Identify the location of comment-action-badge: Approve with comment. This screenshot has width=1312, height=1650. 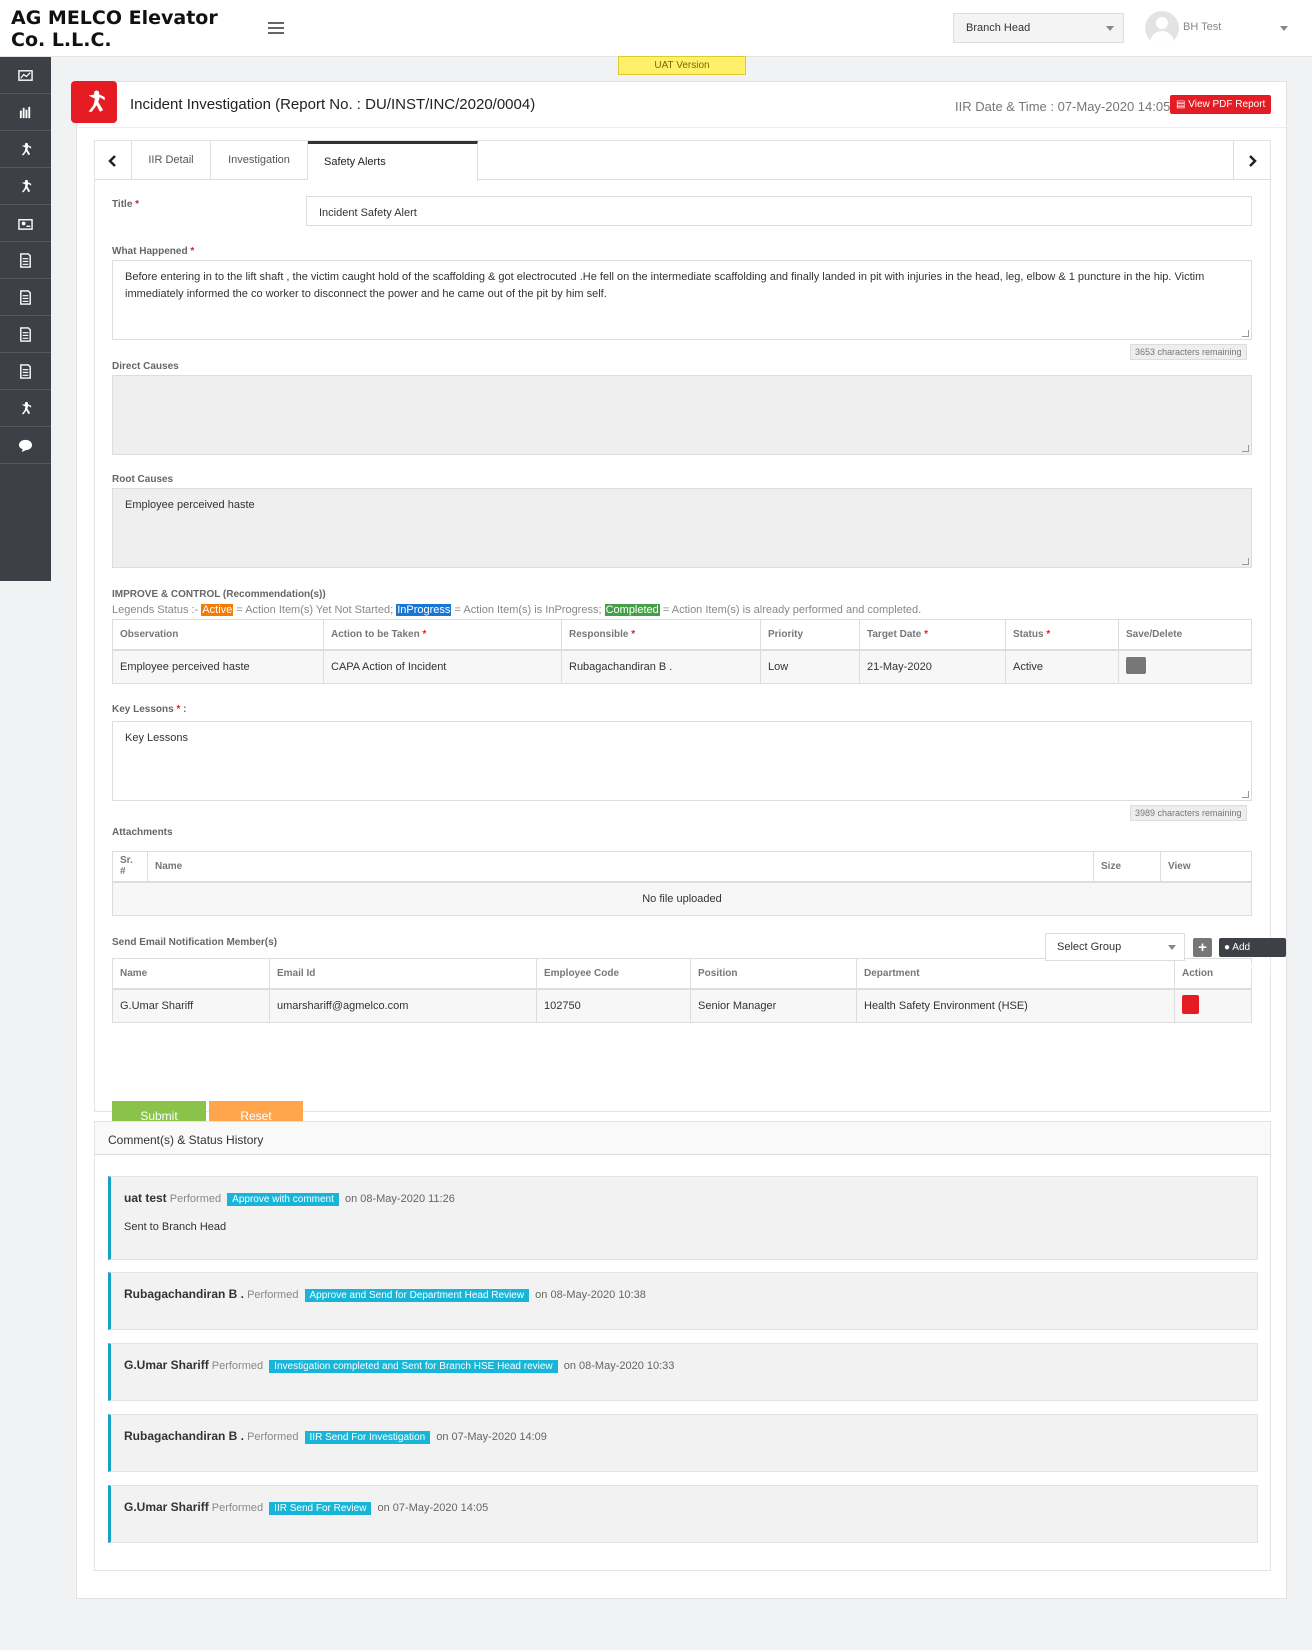
(283, 1199).